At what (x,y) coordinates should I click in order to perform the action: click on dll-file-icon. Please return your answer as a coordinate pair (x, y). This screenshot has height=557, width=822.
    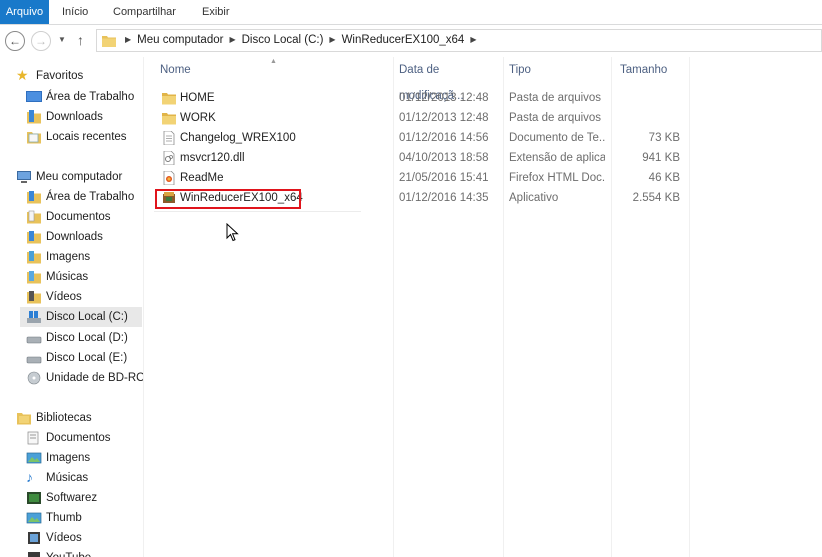
    Looking at the image, I should click on (169, 158).